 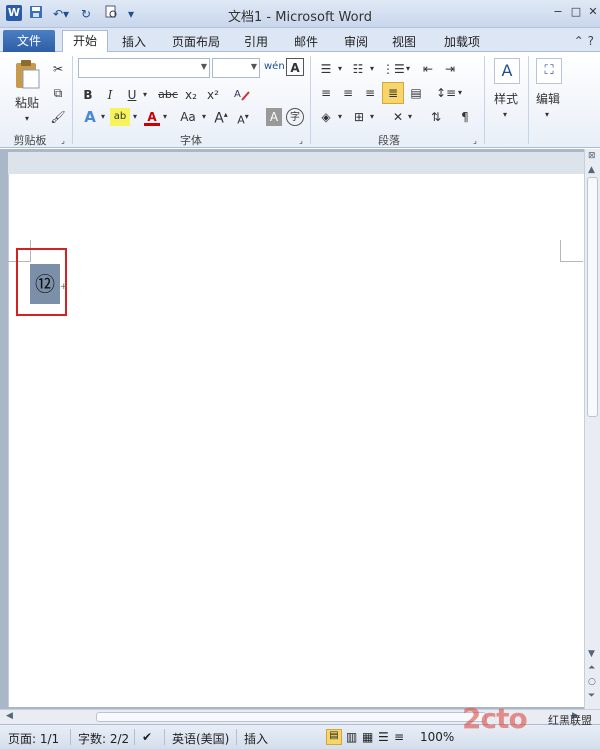 What do you see at coordinates (358, 69) in the screenshot?
I see `numbering-icon: ☷` at bounding box center [358, 69].